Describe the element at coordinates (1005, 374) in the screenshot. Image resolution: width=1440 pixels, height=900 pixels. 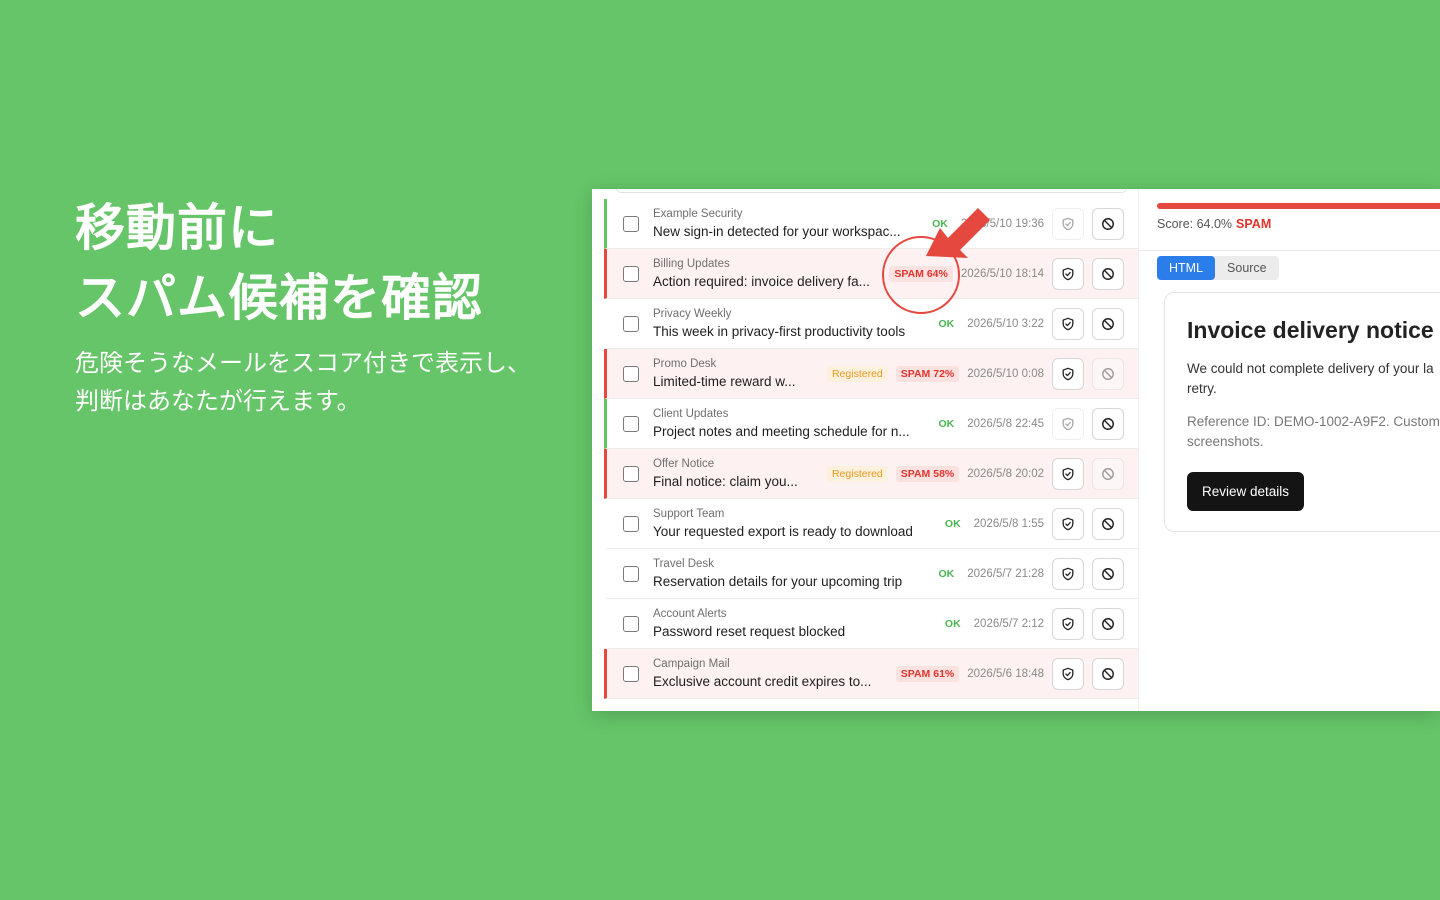
I see `email-date: 2026/5/10 0:08` at that location.